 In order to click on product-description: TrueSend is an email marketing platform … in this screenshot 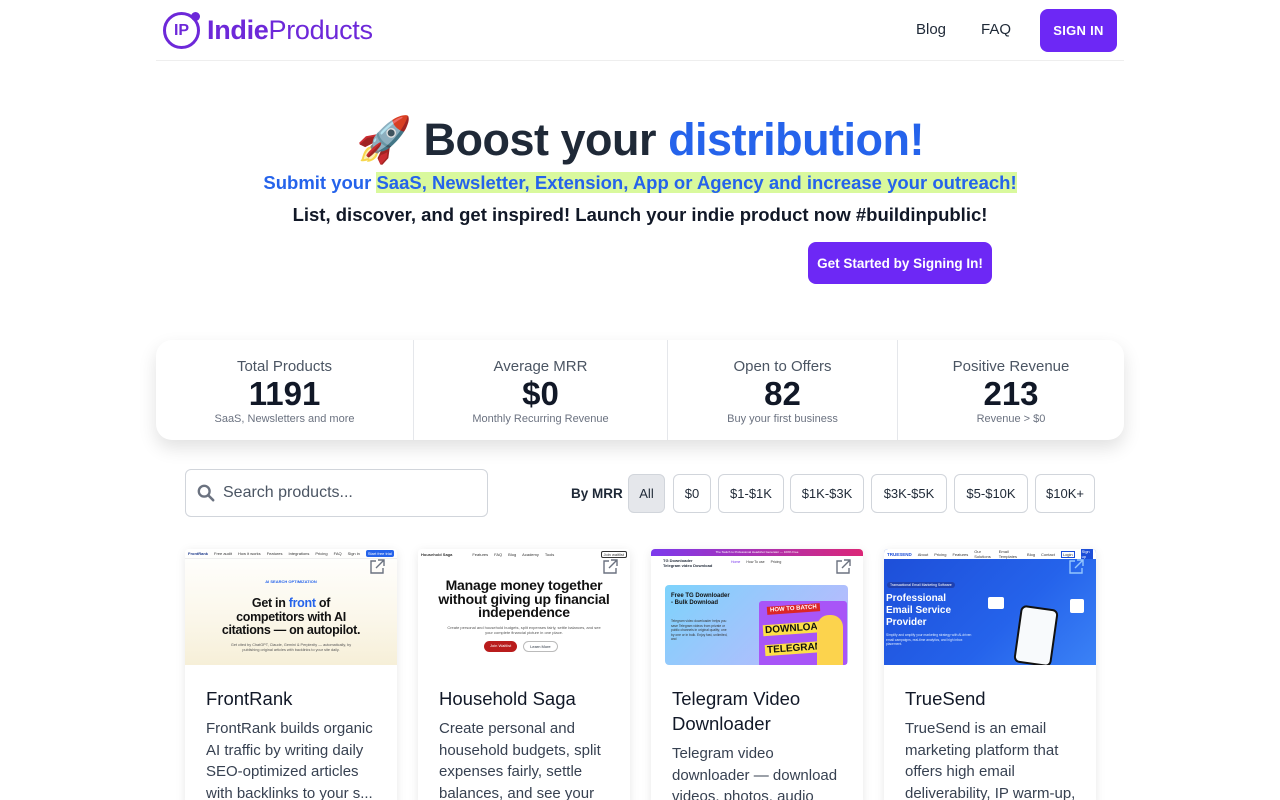, I will do `click(990, 760)`.